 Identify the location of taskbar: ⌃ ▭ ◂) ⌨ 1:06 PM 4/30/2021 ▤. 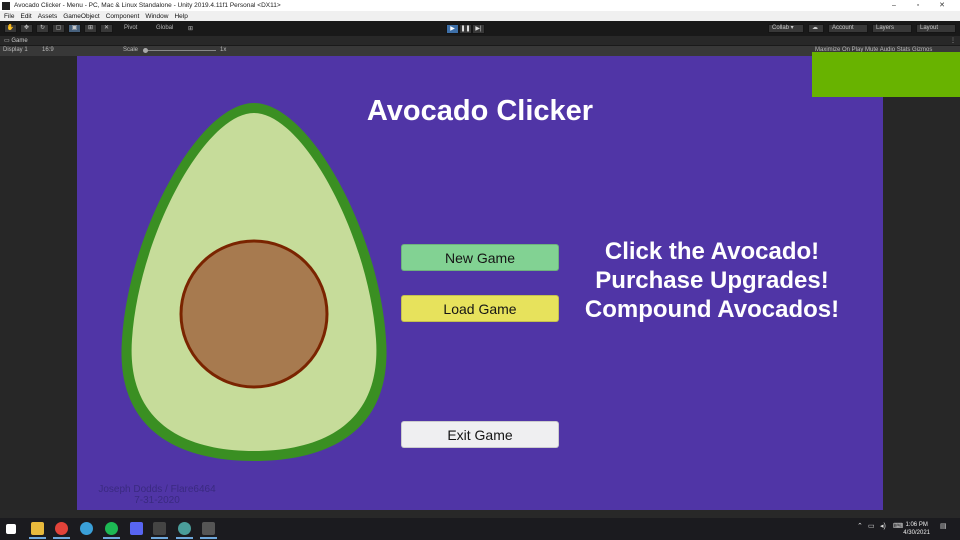
(480, 529).